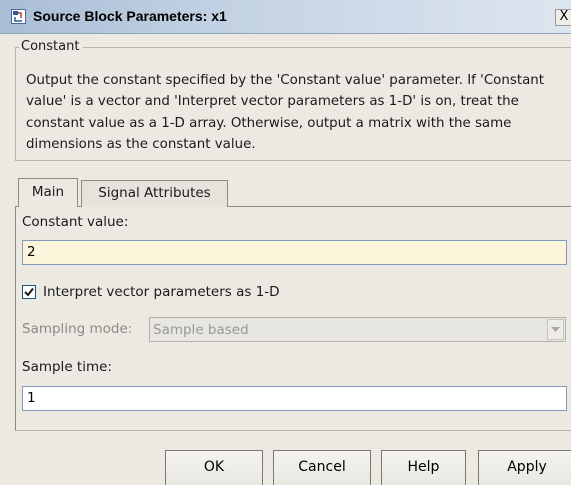 This screenshot has width=571, height=485. Describe the element at coordinates (48, 192) in the screenshot. I see `tab-main: Main` at that location.